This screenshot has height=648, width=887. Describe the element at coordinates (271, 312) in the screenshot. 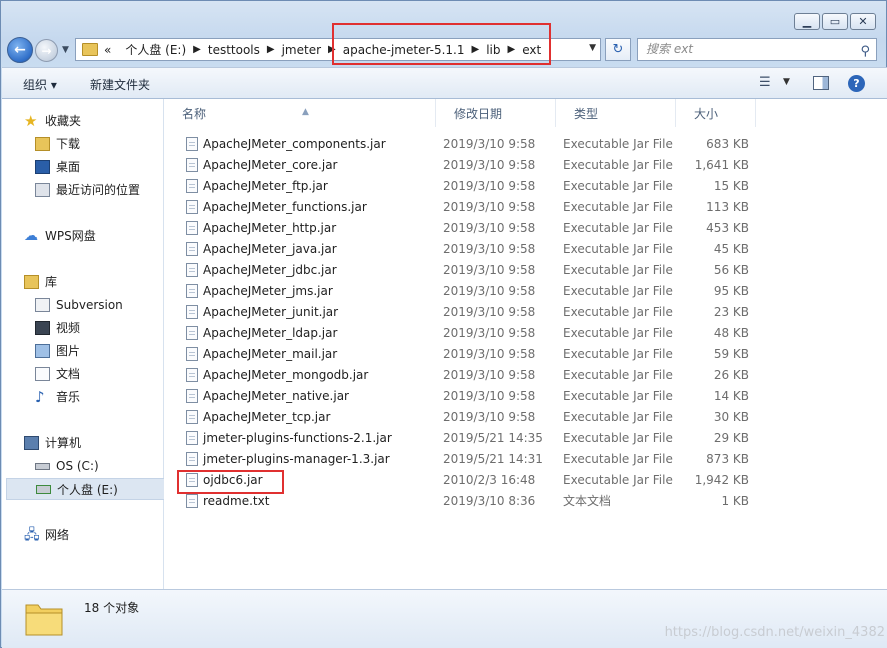

I see `file-name: ApacheJMeter_junit.jar` at that location.